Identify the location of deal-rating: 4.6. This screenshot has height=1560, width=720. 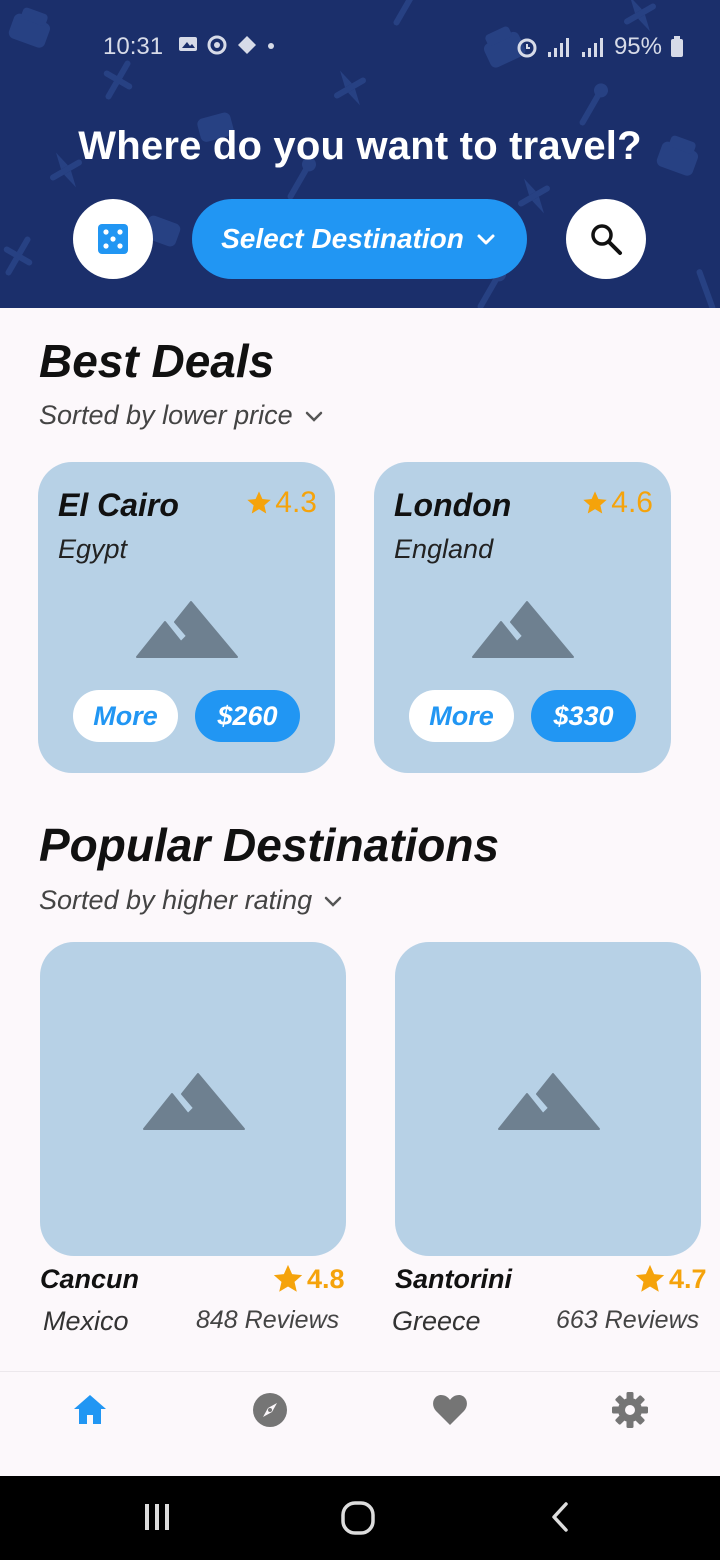
(617, 503).